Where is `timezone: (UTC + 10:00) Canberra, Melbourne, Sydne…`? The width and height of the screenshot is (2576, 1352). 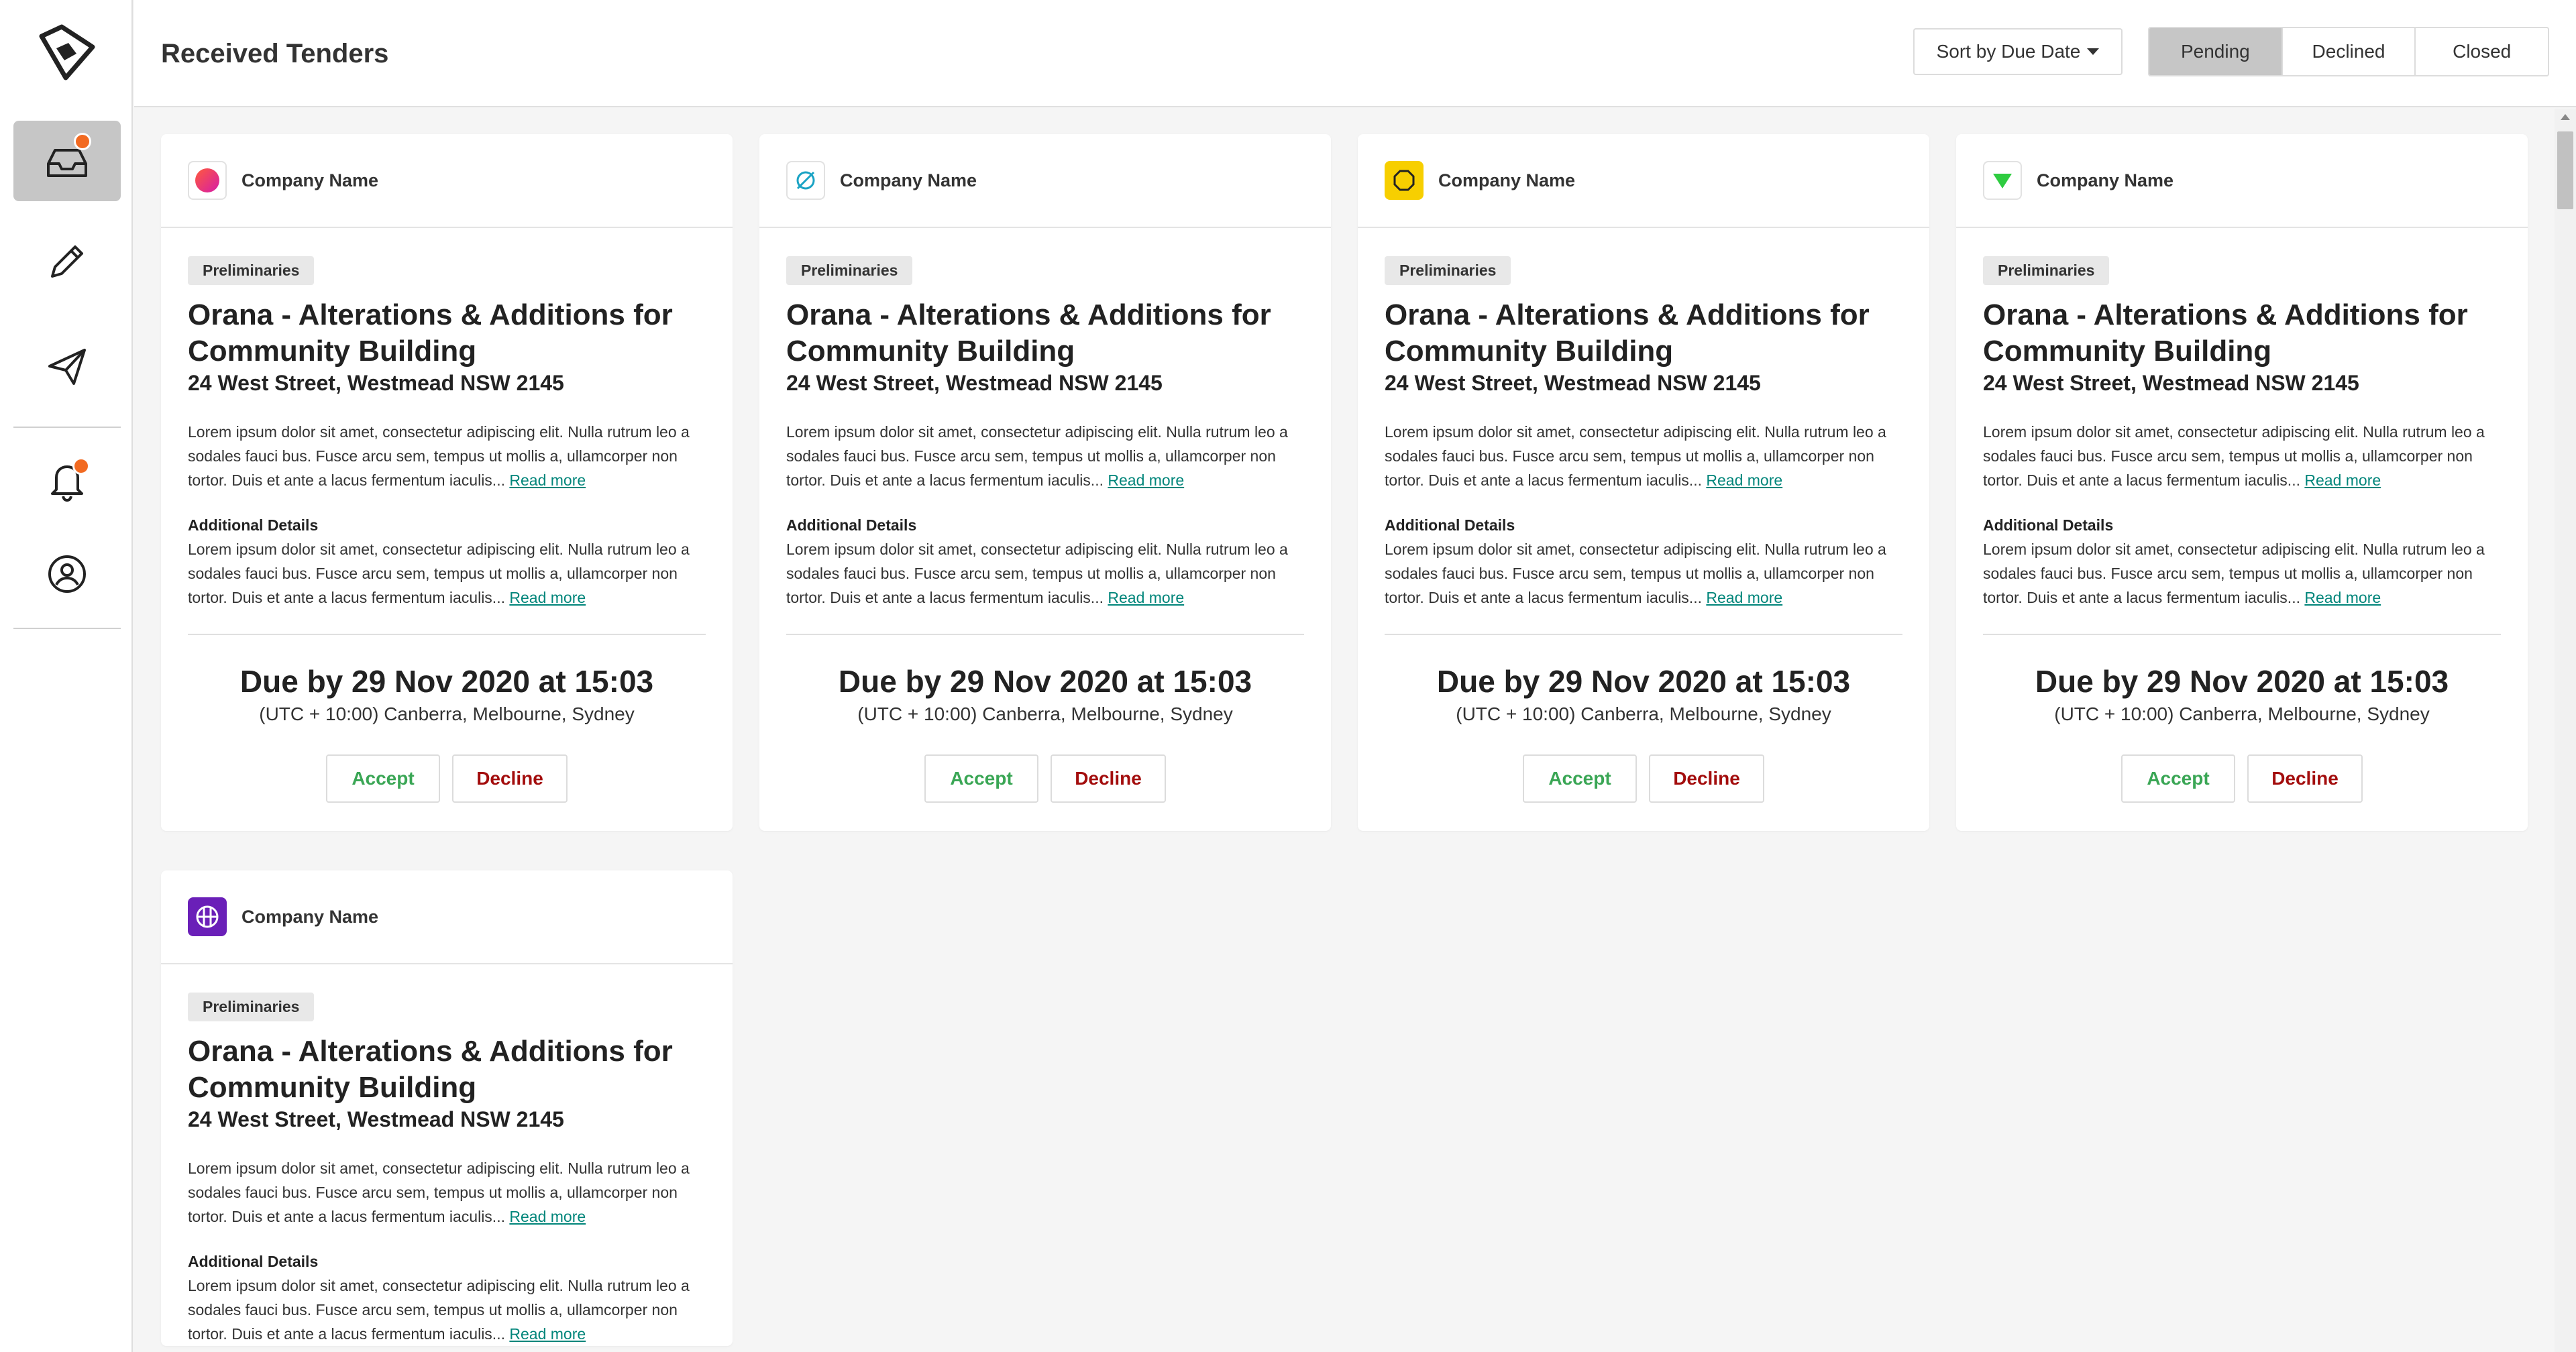
timezone: (UTC + 10:00) Canberra, Melbourne, Sydne… is located at coordinates (1643, 713).